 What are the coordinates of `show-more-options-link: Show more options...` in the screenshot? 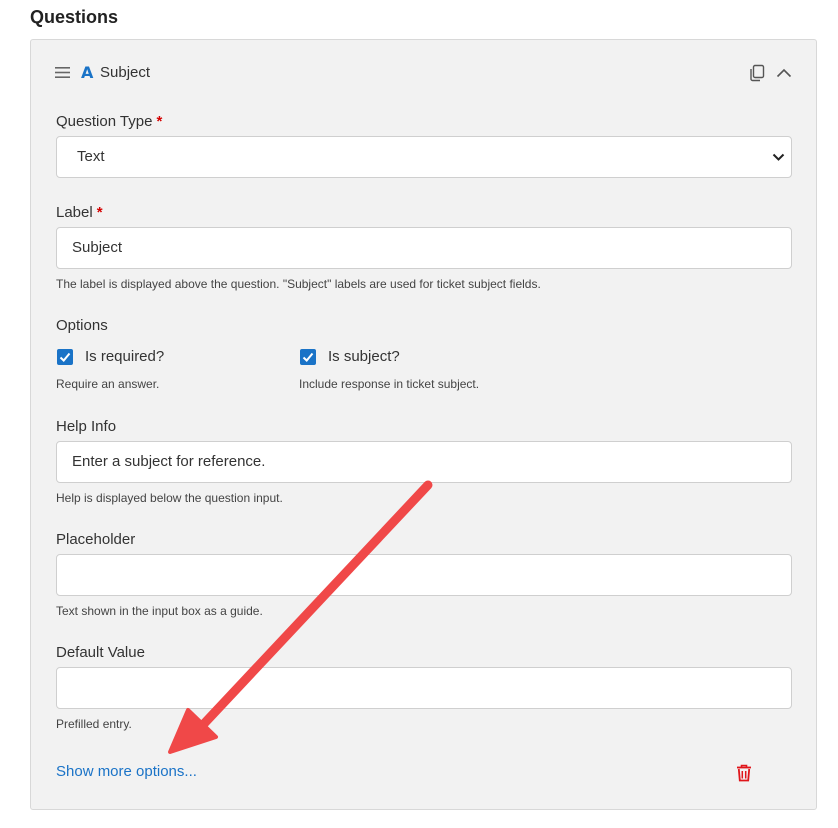 It's located at (126, 771).